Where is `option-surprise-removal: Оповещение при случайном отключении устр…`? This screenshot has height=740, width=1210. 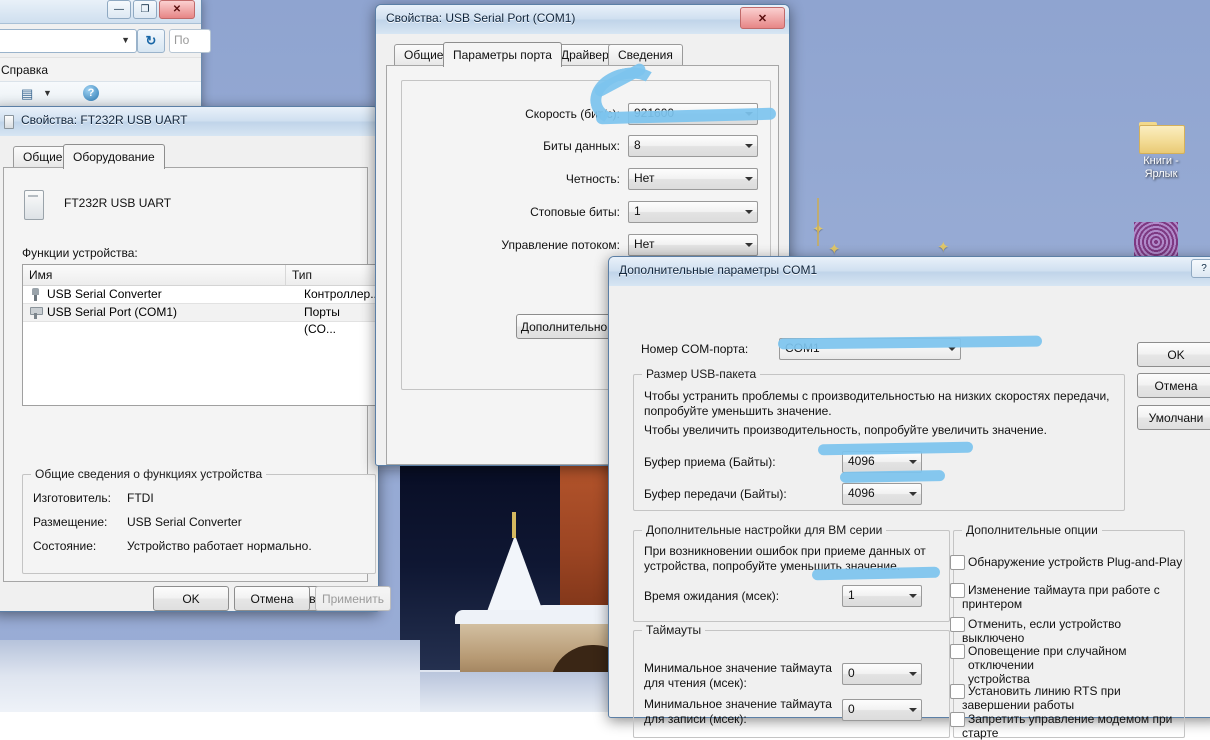
option-surprise-removal: Оповещение при случайном отключении устр… is located at coordinates (1067, 665).